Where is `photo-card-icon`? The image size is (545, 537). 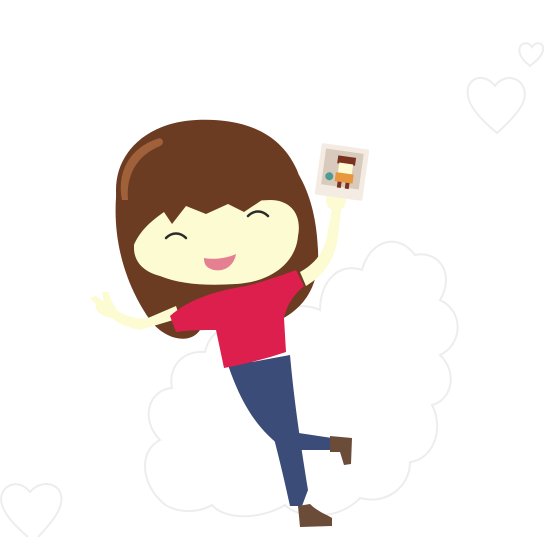
photo-card-icon is located at coordinates (342, 172).